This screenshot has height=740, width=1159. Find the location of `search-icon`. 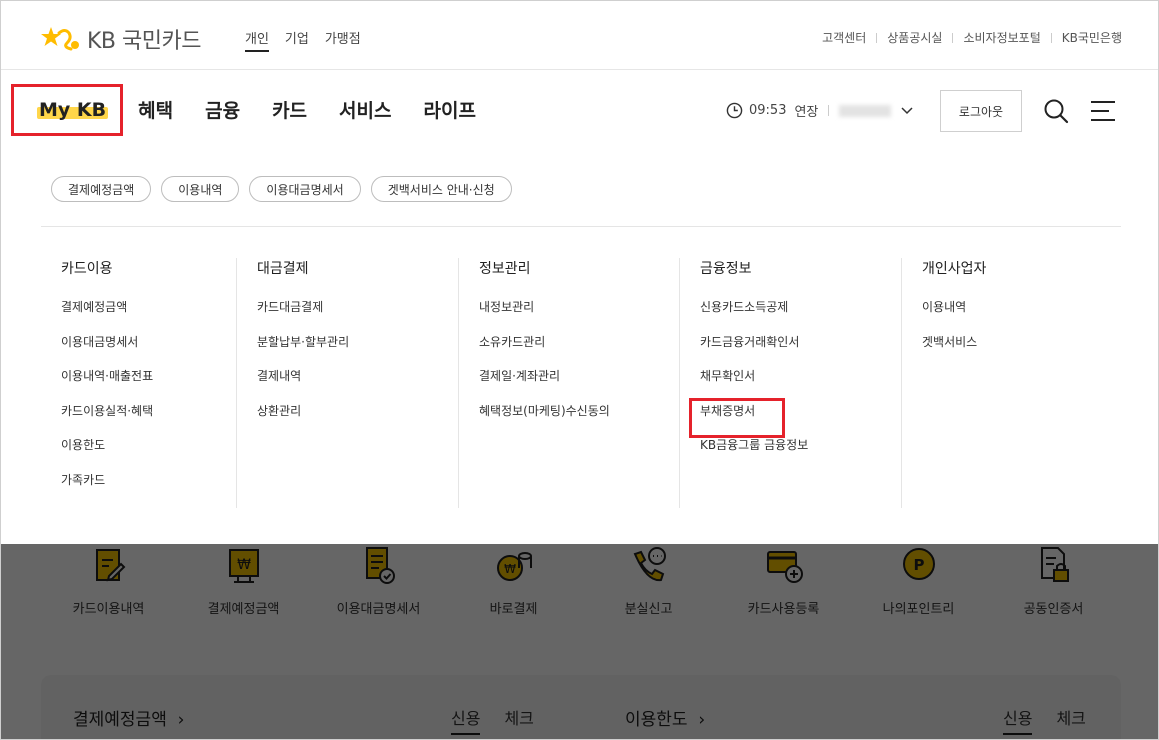

search-icon is located at coordinates (1056, 111).